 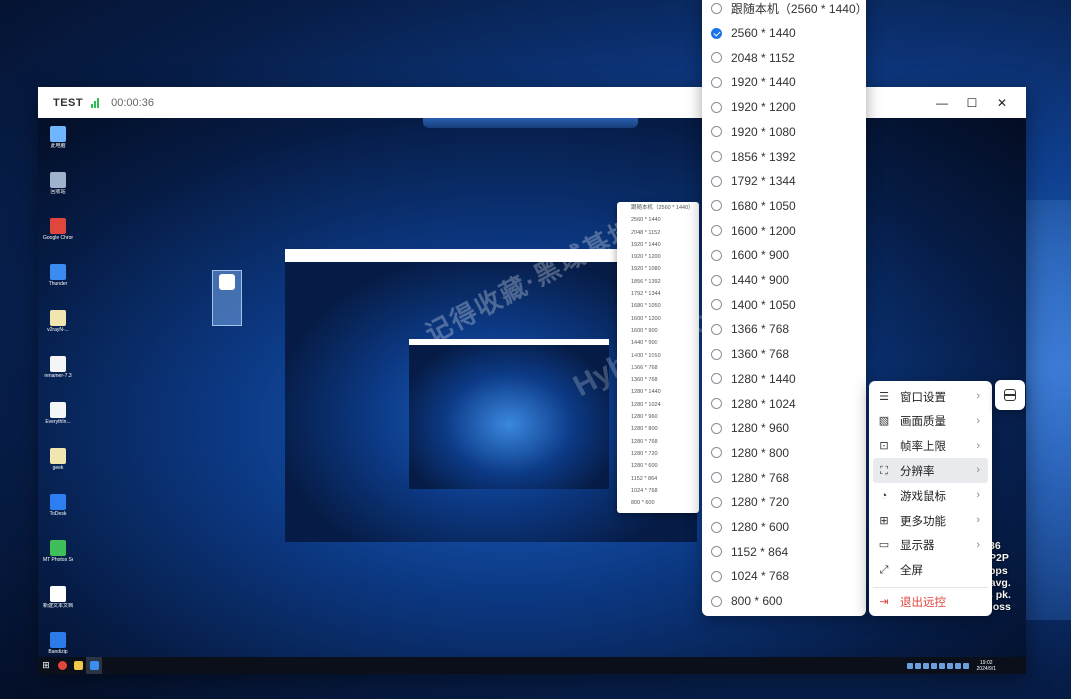 What do you see at coordinates (58, 652) in the screenshot?
I see `desktop-icon-label: Bandizip` at bounding box center [58, 652].